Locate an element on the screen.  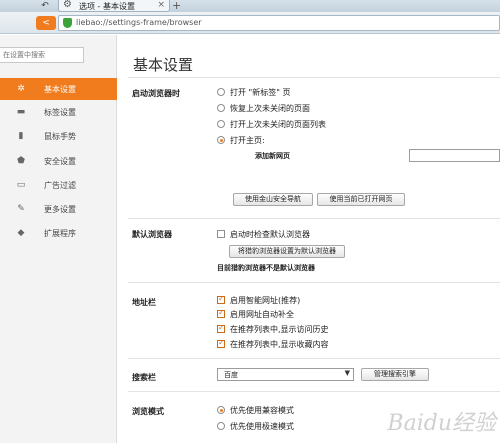
sidebar-item-label: 鼠标手势 is located at coordinates (60, 136).